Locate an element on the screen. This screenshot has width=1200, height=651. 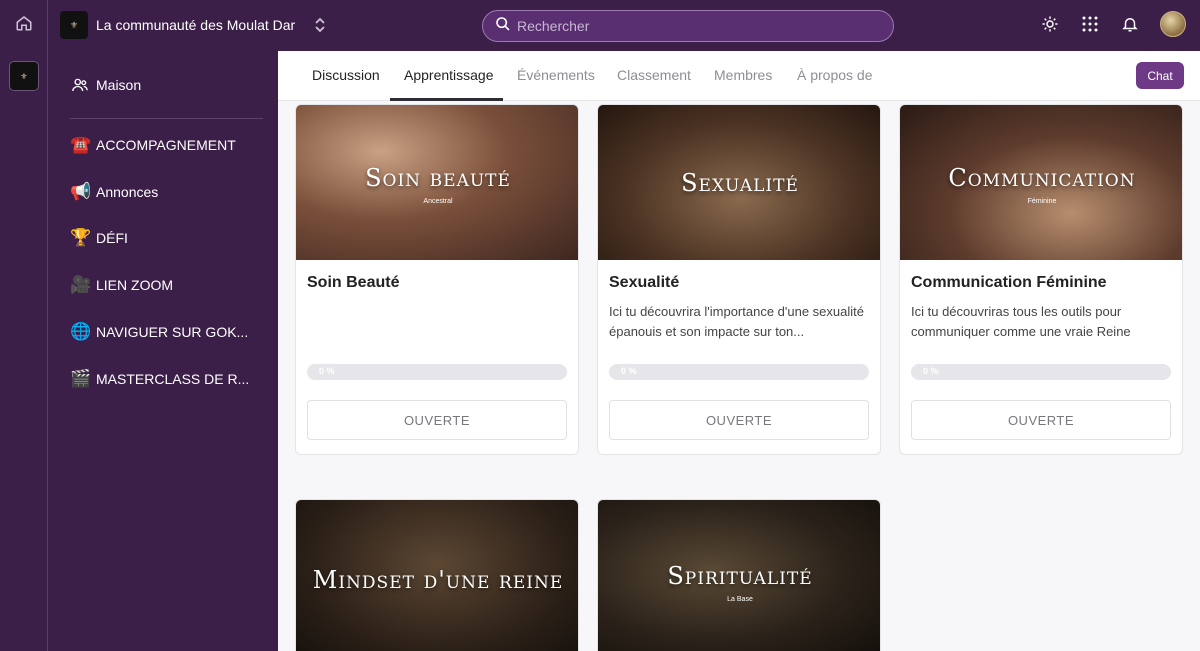
sidebar-divider is located at coordinates (166, 118).